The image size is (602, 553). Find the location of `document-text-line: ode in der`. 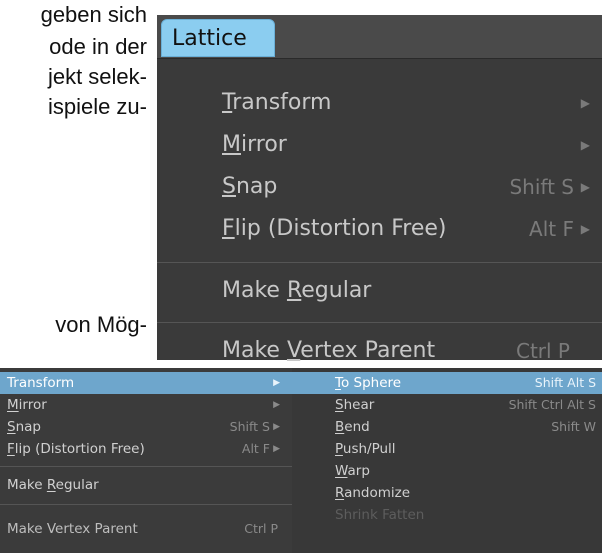

document-text-line: ode in der is located at coordinates (98, 46).